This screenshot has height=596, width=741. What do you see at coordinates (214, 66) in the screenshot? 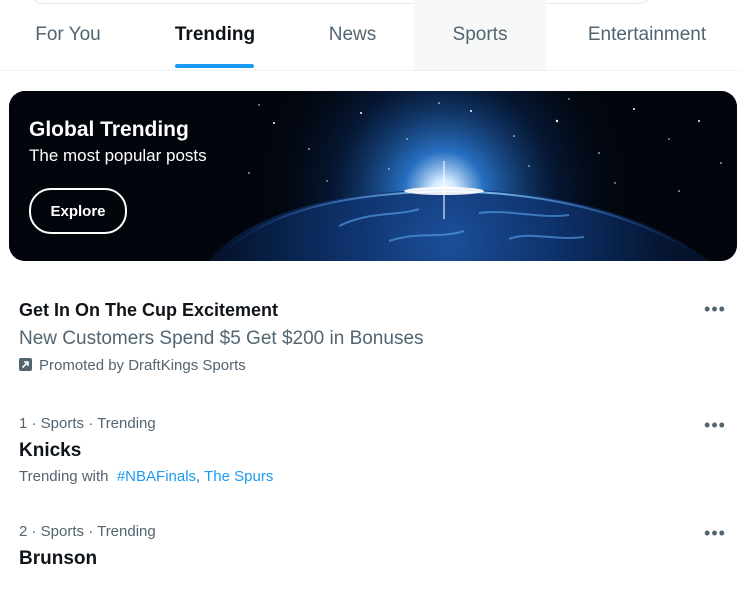
I see `active-tab-indicator` at bounding box center [214, 66].